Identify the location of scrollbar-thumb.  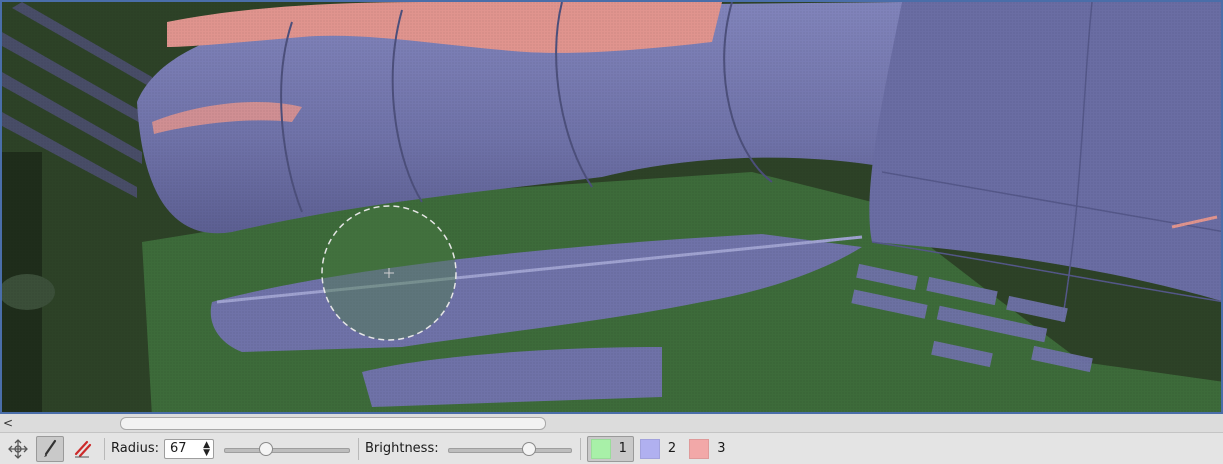
(333, 423).